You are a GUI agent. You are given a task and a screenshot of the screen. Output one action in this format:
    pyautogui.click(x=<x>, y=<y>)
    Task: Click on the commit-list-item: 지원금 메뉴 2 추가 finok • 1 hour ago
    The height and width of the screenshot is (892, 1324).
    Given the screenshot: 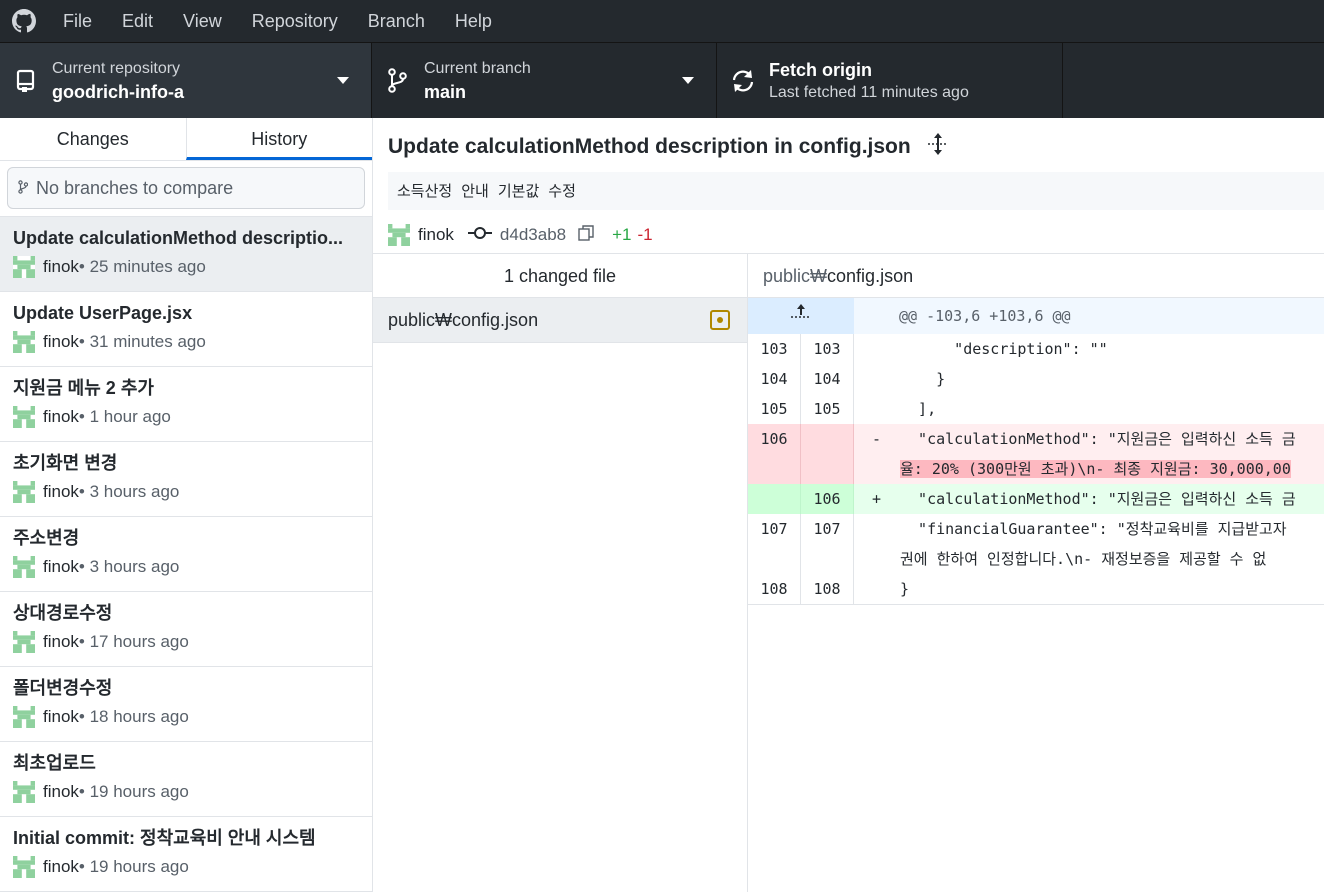 What is the action you would take?
    pyautogui.click(x=186, y=404)
    